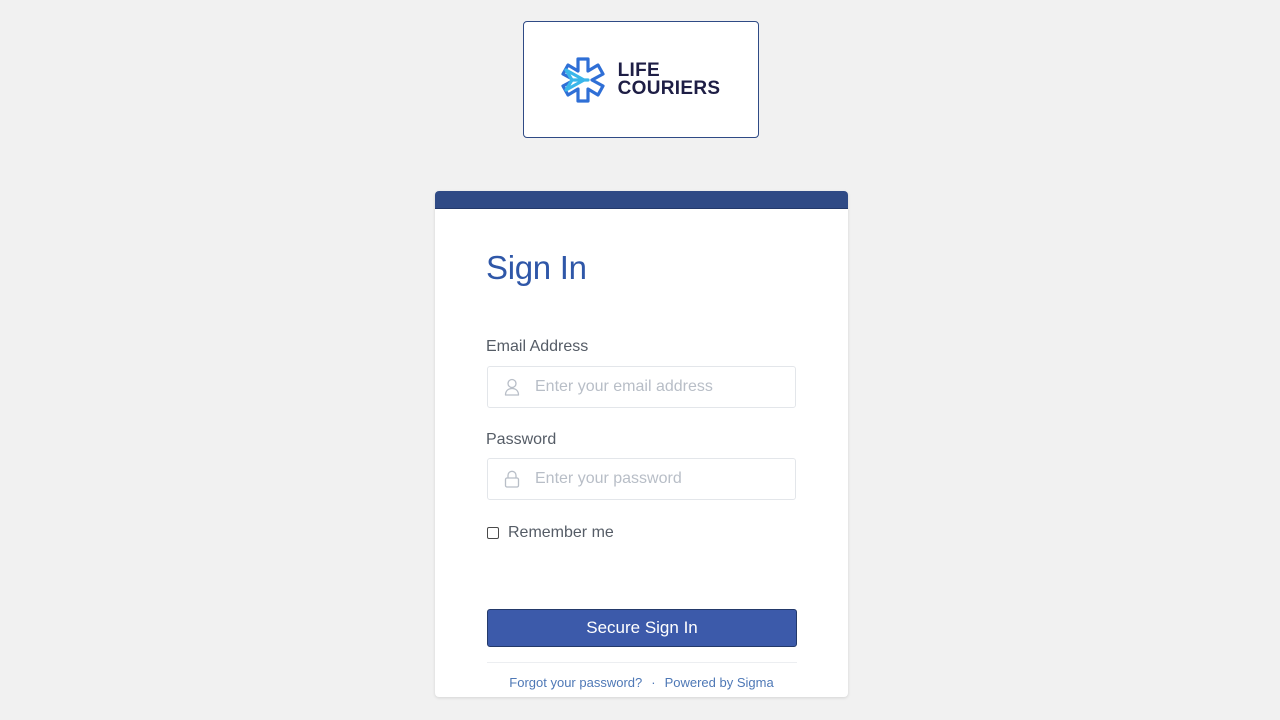 The height and width of the screenshot is (720, 1280). I want to click on forgot-password-link: Forgot your password?, so click(575, 682).